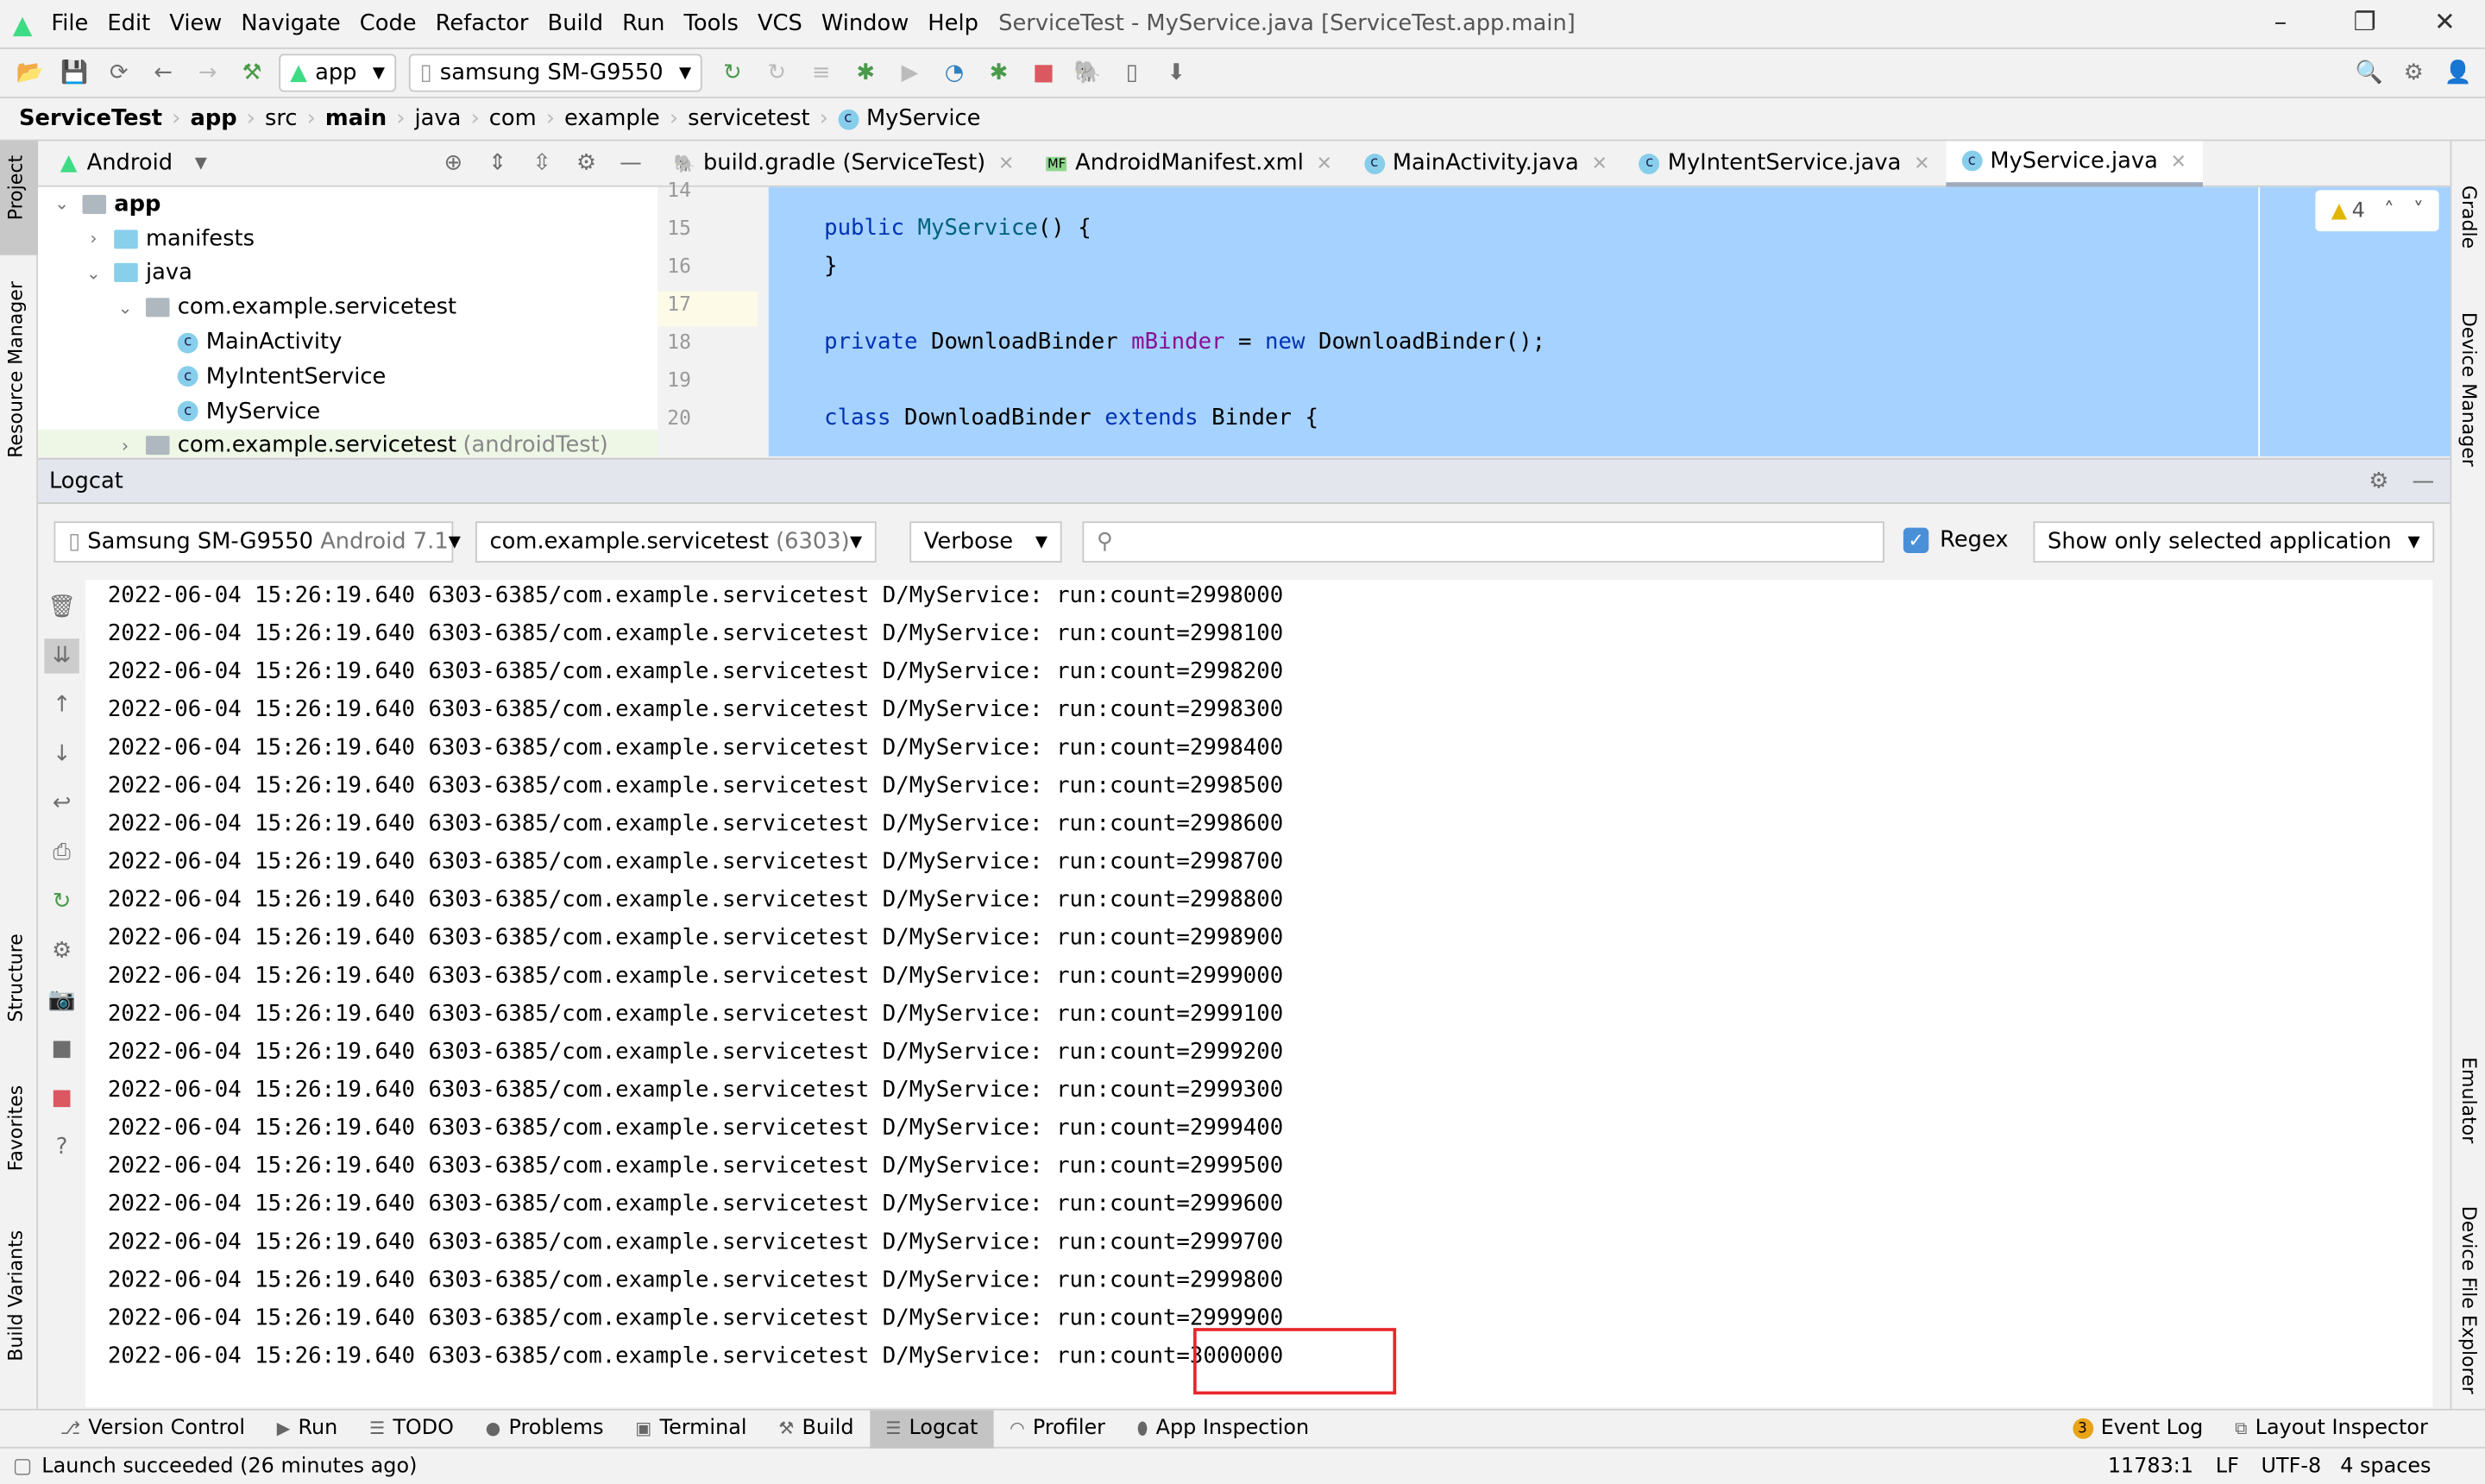 This screenshot has width=2485, height=1484. What do you see at coordinates (119, 72) in the screenshot?
I see `sync-icon: ⟳` at bounding box center [119, 72].